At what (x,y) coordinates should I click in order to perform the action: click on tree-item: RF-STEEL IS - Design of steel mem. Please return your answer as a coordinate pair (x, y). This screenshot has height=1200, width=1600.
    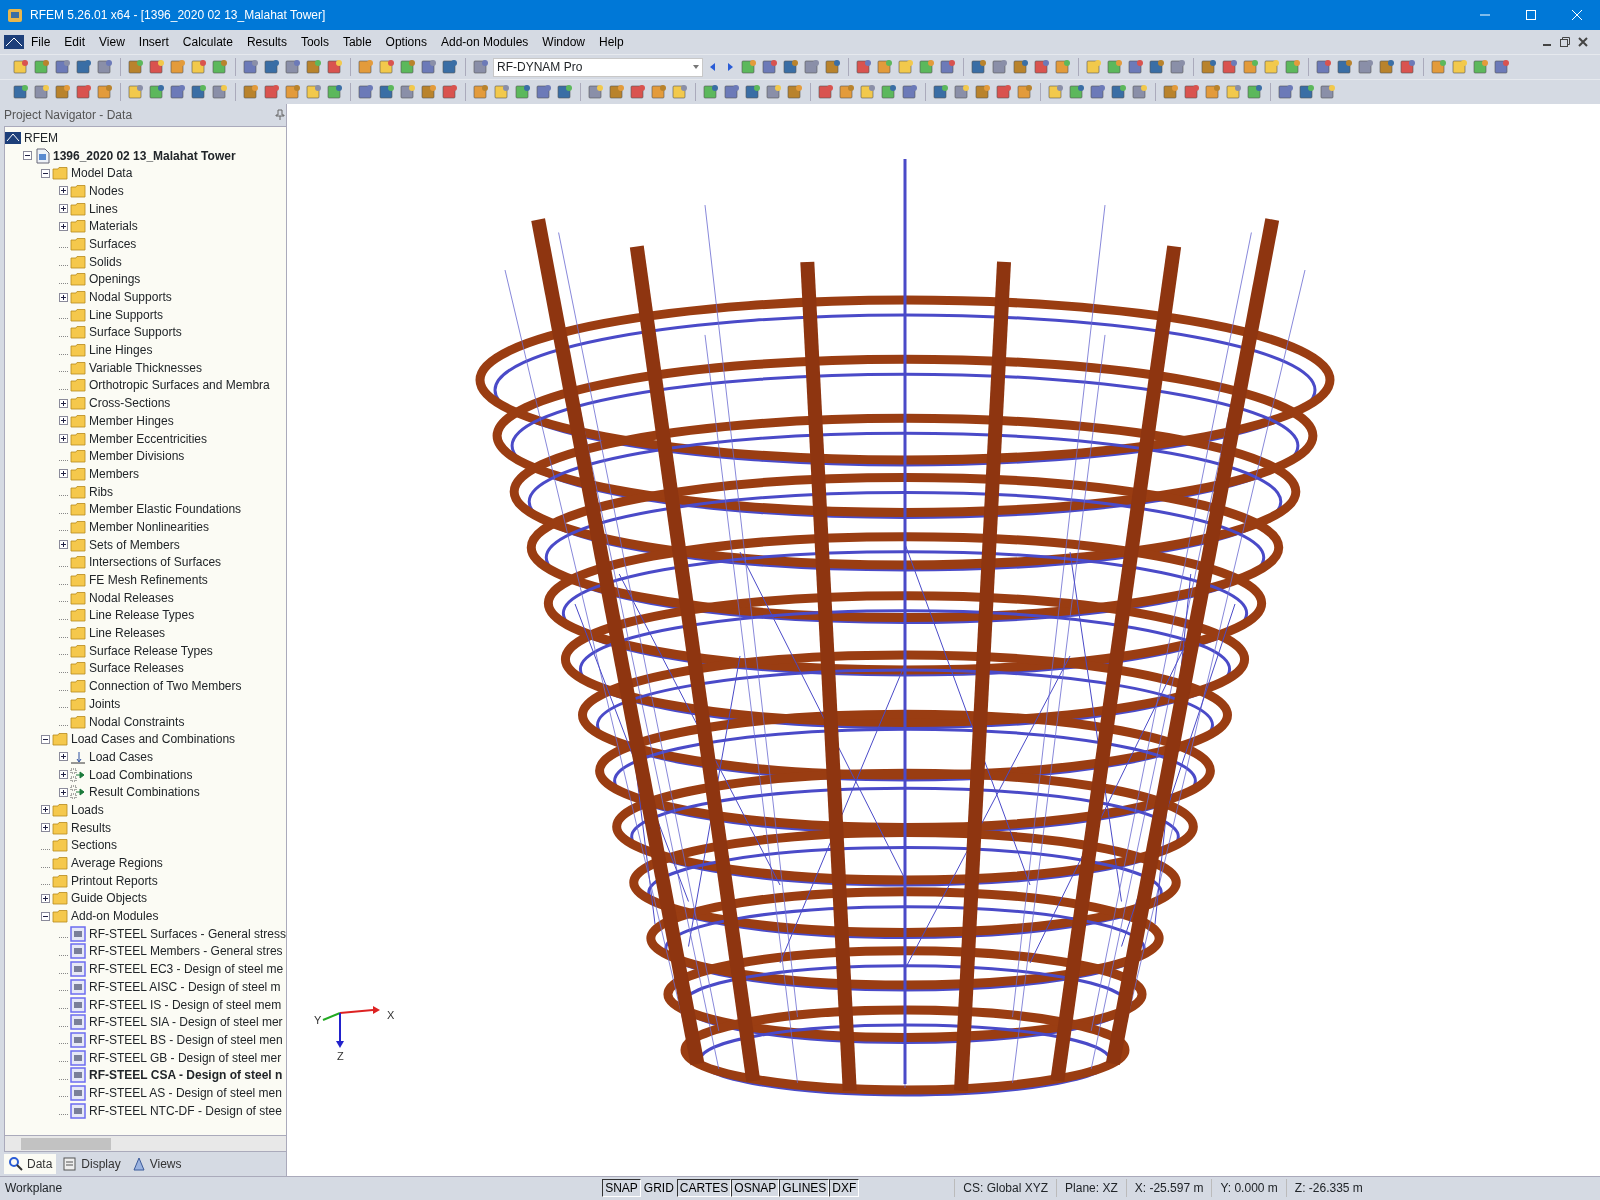
    Looking at the image, I should click on (184, 1004).